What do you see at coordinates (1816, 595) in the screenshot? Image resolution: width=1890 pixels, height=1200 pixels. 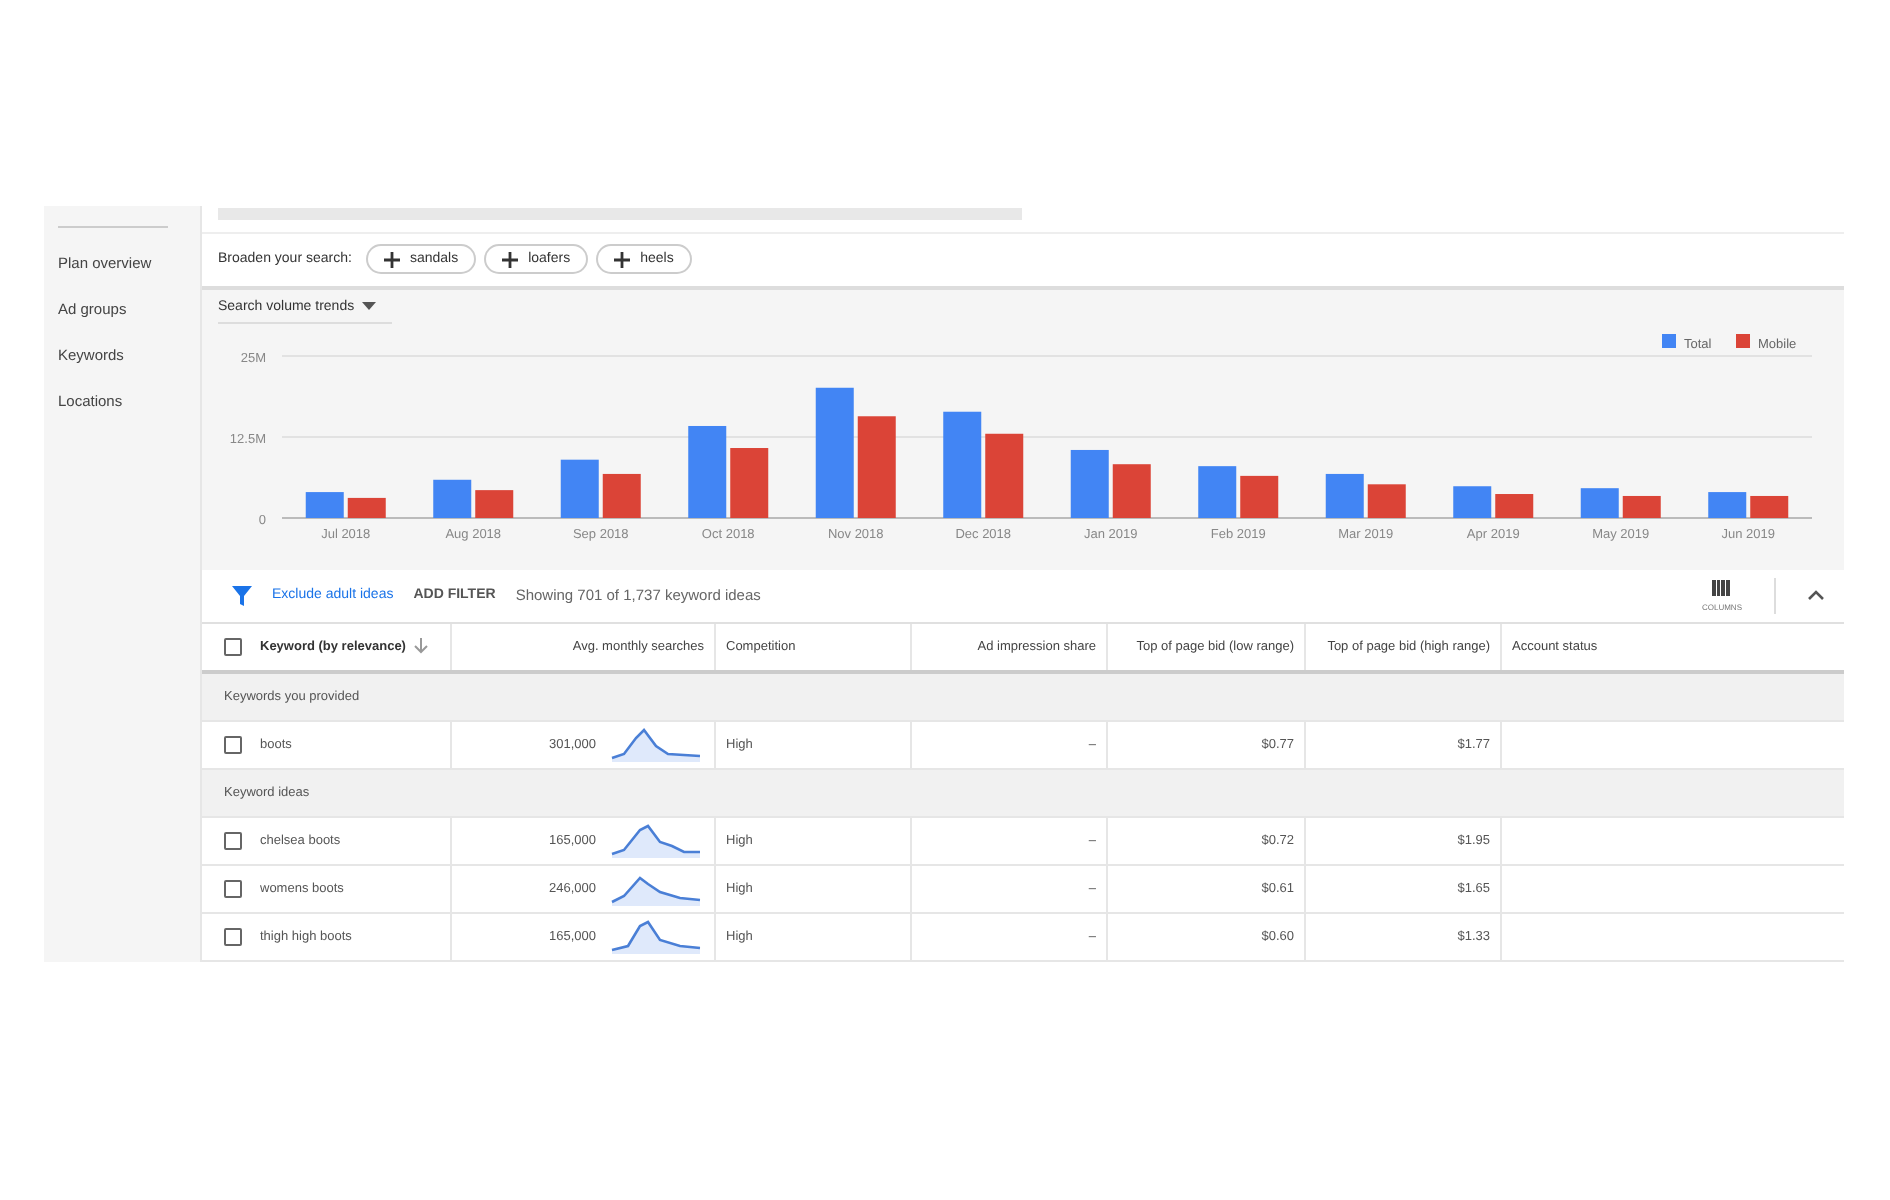 I see `collapse-icon` at bounding box center [1816, 595].